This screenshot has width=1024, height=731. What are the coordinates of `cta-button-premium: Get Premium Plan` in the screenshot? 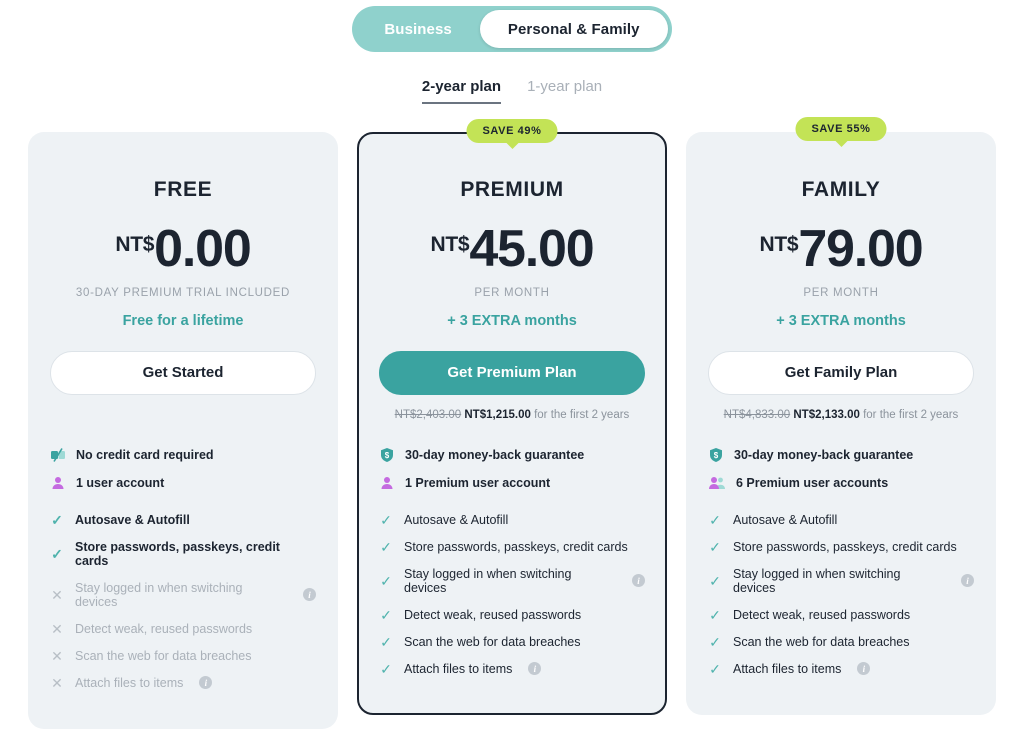 It's located at (512, 372).